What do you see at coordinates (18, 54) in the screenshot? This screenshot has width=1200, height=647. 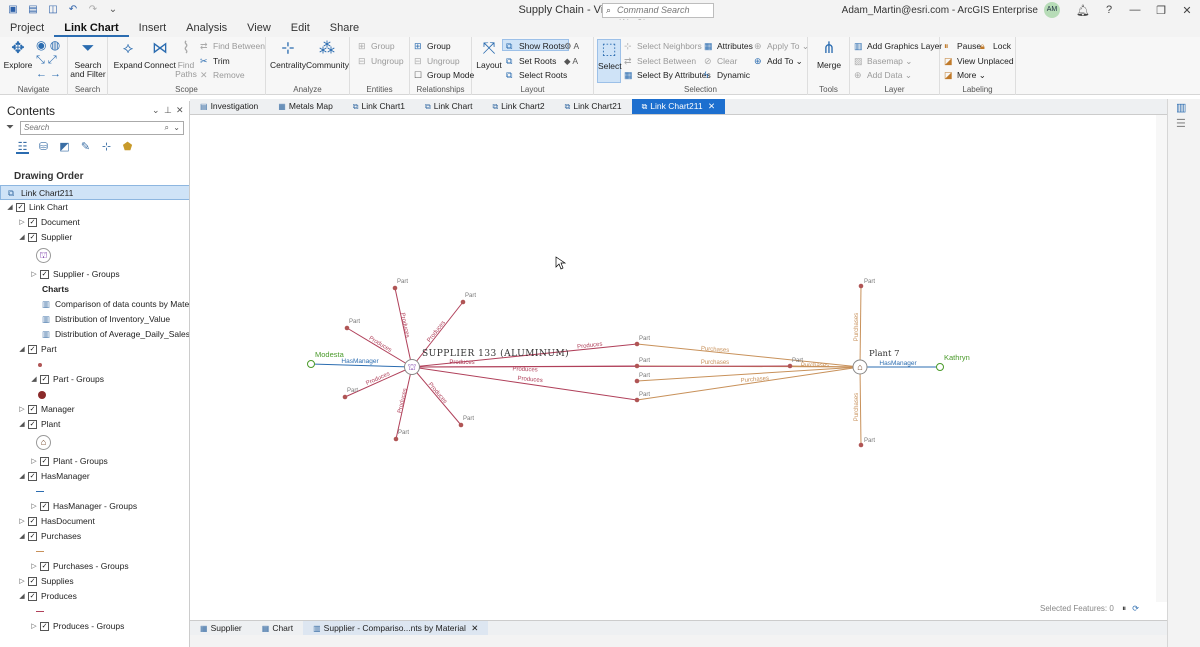 I see `explore-button: ✥ Explore` at bounding box center [18, 54].